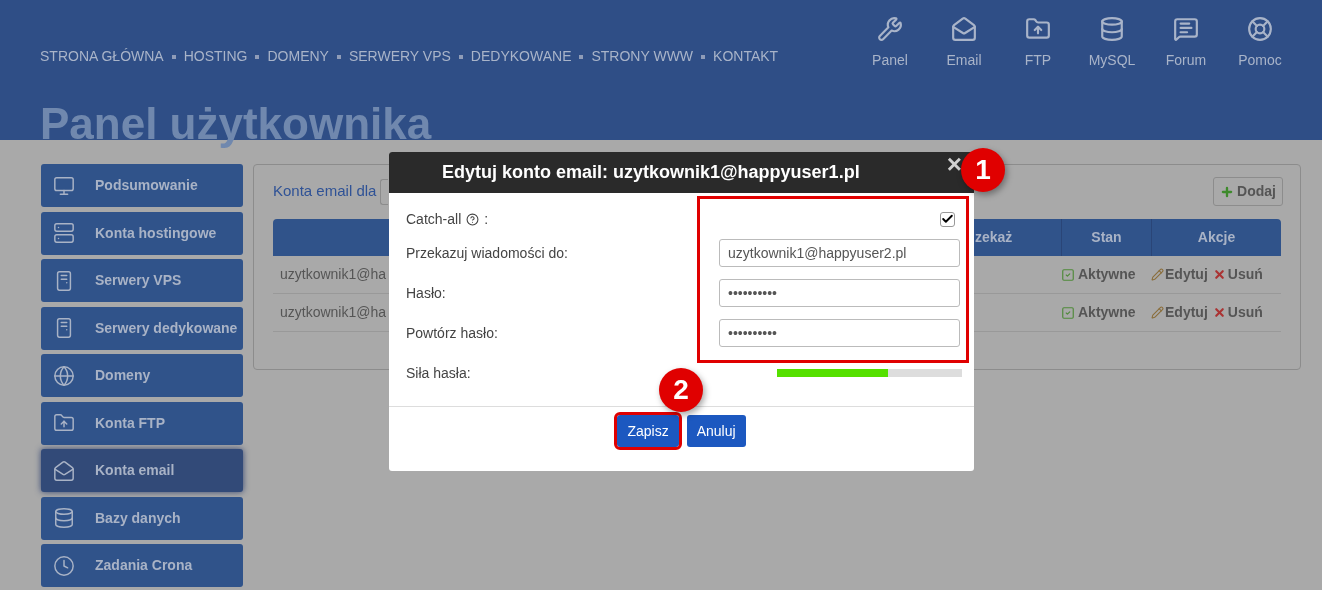 This screenshot has width=1322, height=590. What do you see at coordinates (434, 219) in the screenshot?
I see `field-label: Catch-all` at bounding box center [434, 219].